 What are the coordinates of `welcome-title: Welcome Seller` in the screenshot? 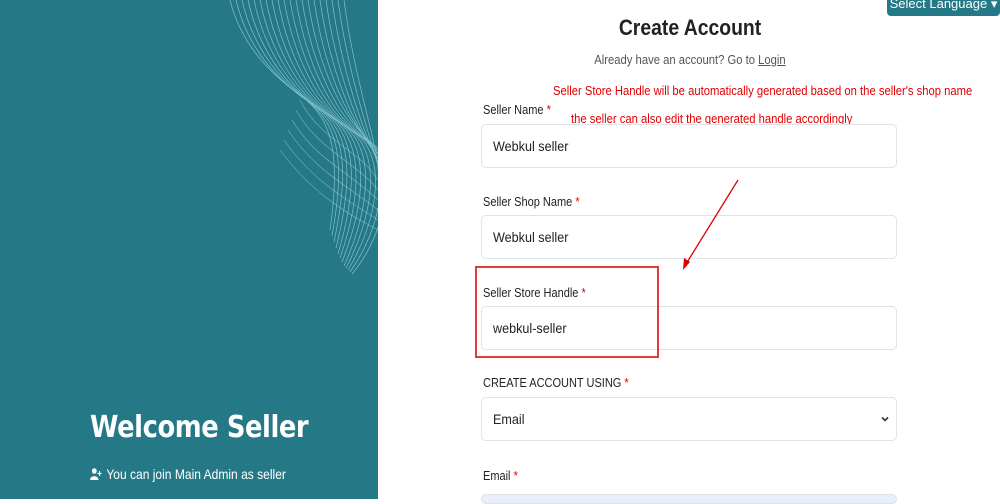 It's located at (199, 427).